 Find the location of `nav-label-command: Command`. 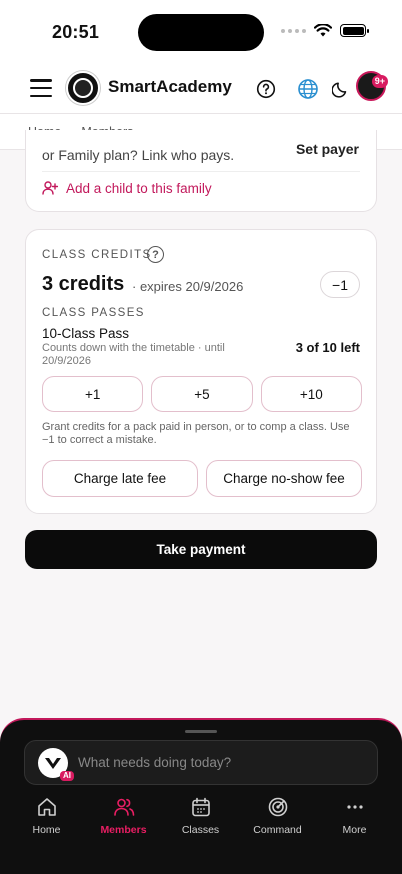

nav-label-command: Command is located at coordinates (277, 830).